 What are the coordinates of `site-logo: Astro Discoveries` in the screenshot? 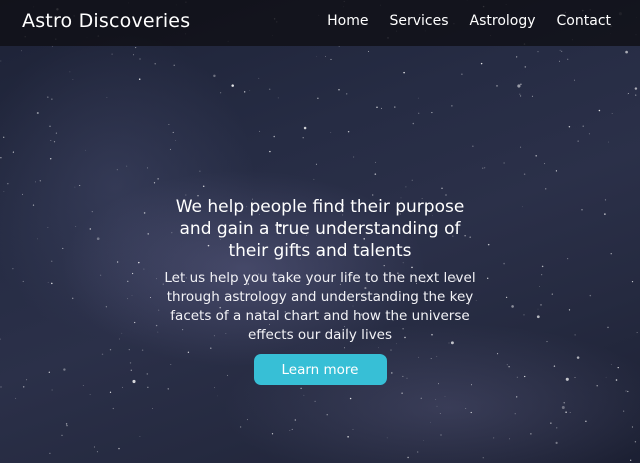 It's located at (106, 21).